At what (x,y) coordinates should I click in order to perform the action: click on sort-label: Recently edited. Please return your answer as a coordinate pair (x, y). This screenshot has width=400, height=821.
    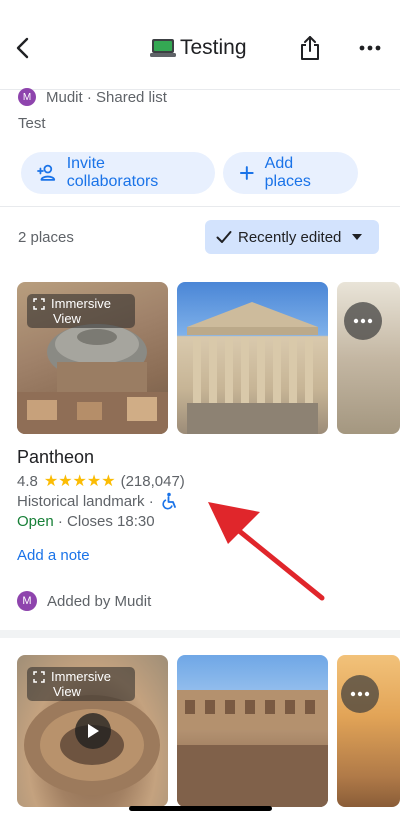
    Looking at the image, I should click on (290, 237).